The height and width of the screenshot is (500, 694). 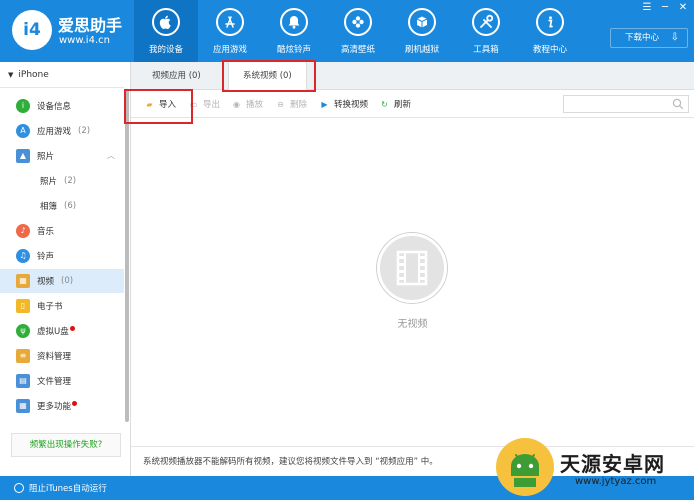 I want to click on tools-icon, so click(x=486, y=22).